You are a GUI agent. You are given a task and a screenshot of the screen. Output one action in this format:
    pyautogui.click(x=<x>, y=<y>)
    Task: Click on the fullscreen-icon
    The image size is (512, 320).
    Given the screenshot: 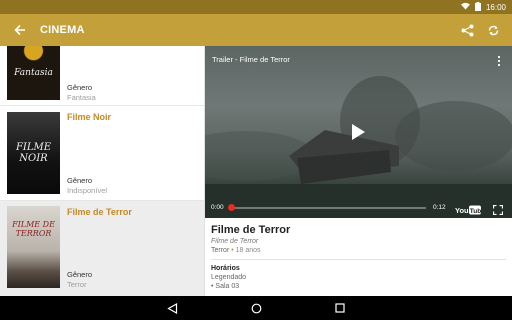 What is the action you would take?
    pyautogui.click(x=498, y=210)
    